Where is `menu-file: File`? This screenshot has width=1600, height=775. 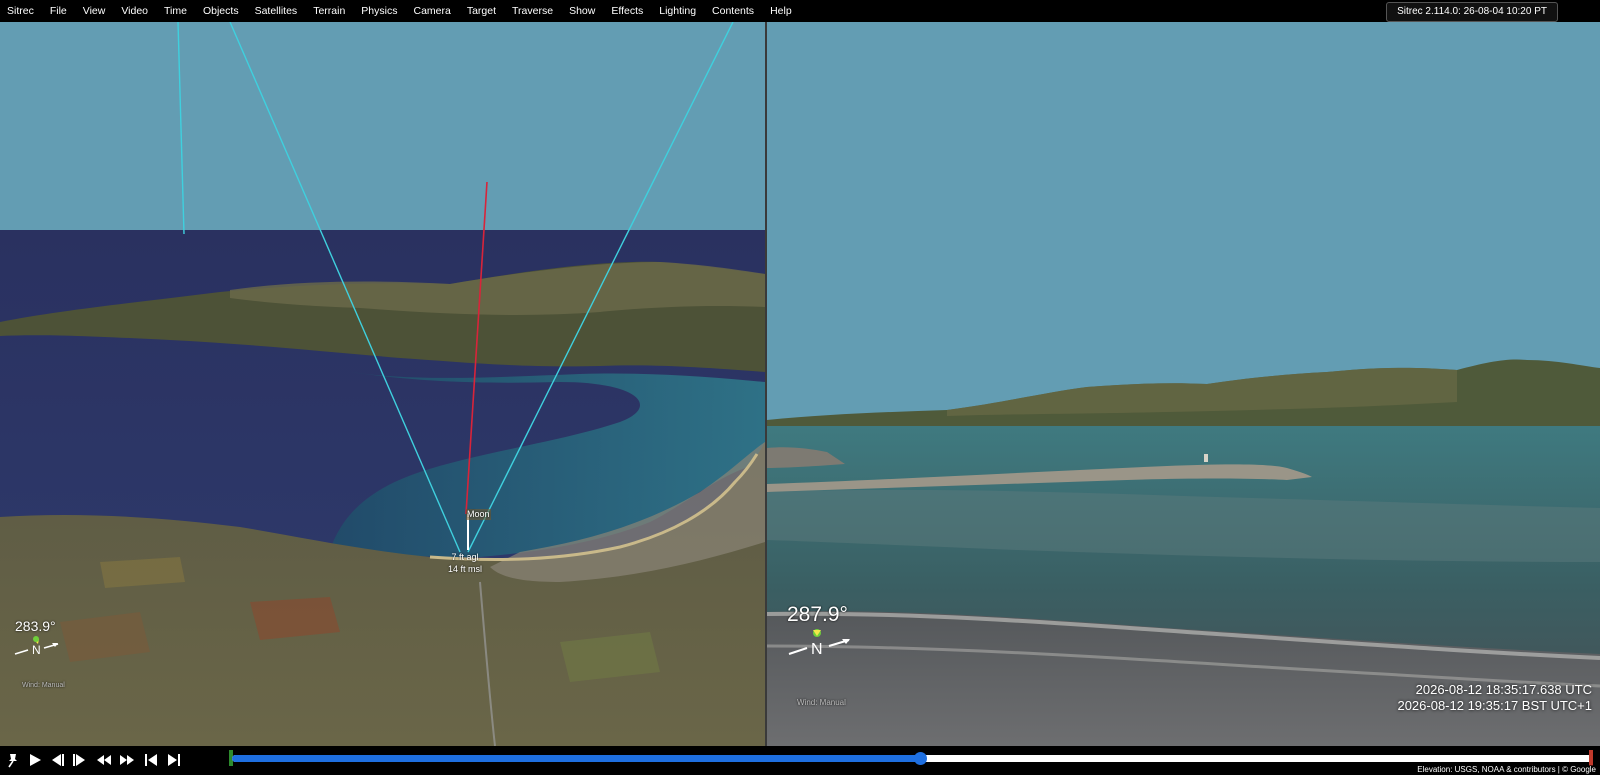
menu-file: File is located at coordinates (58, 11).